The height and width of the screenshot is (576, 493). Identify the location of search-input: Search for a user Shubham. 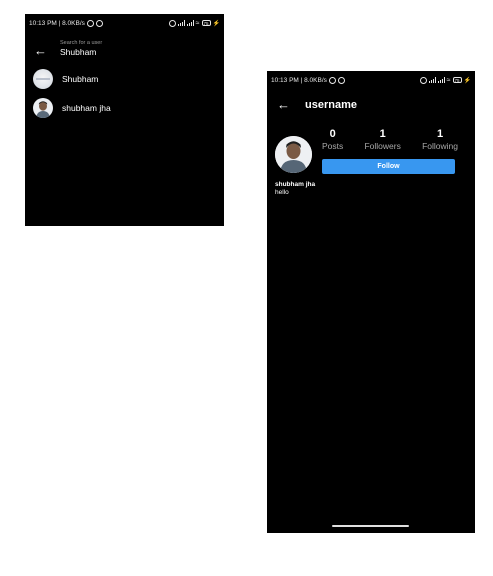
(81, 48).